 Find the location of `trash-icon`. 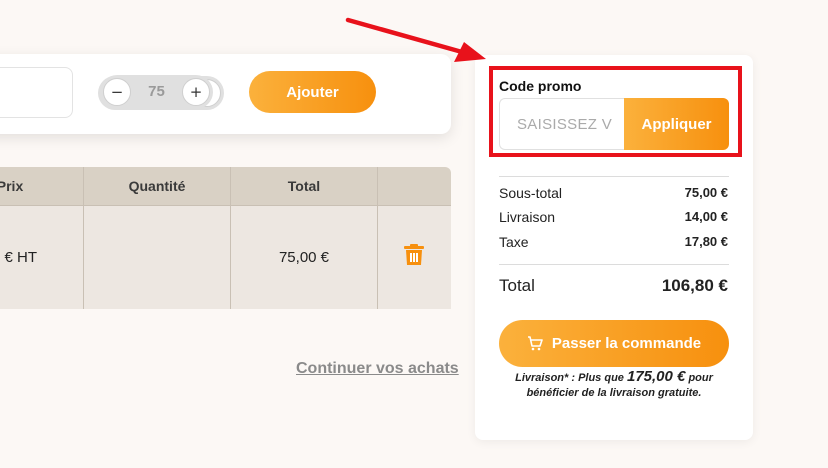

trash-icon is located at coordinates (414, 255).